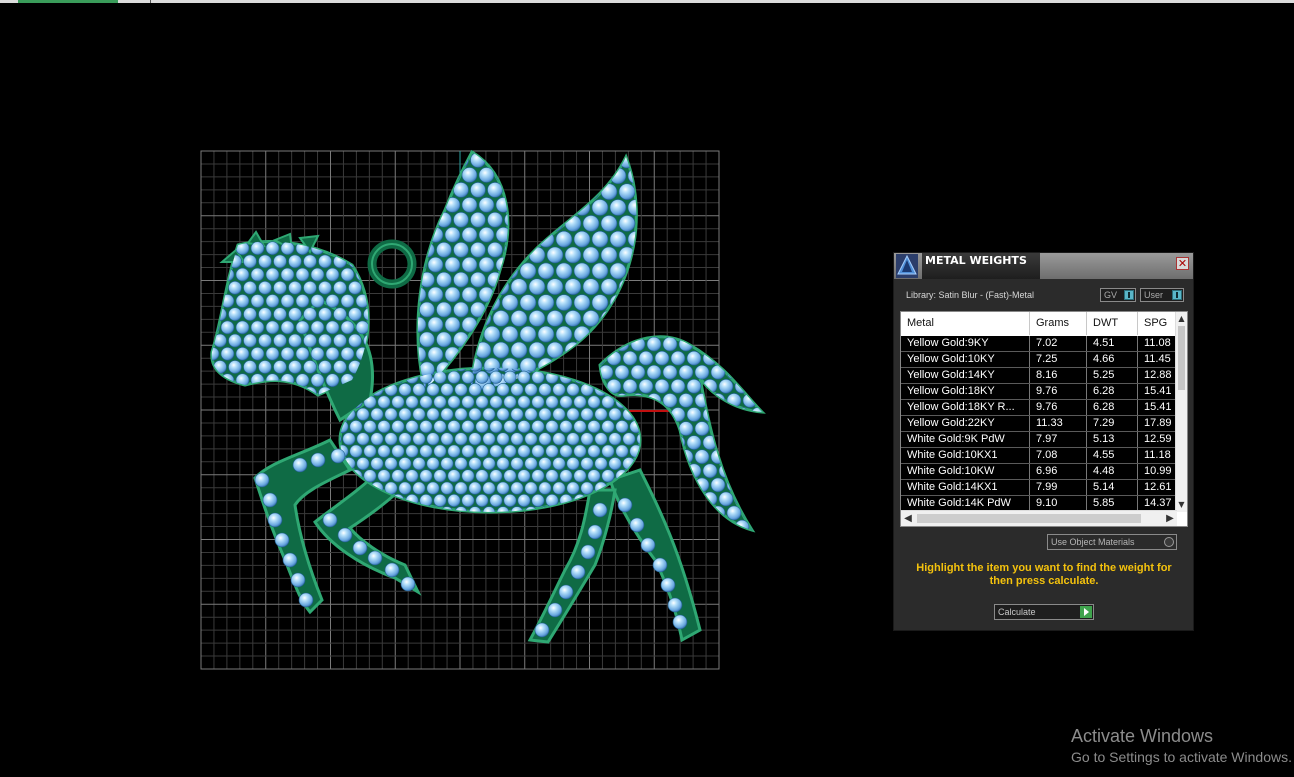  I want to click on cell-dwt: 4.51, so click(1112, 343).